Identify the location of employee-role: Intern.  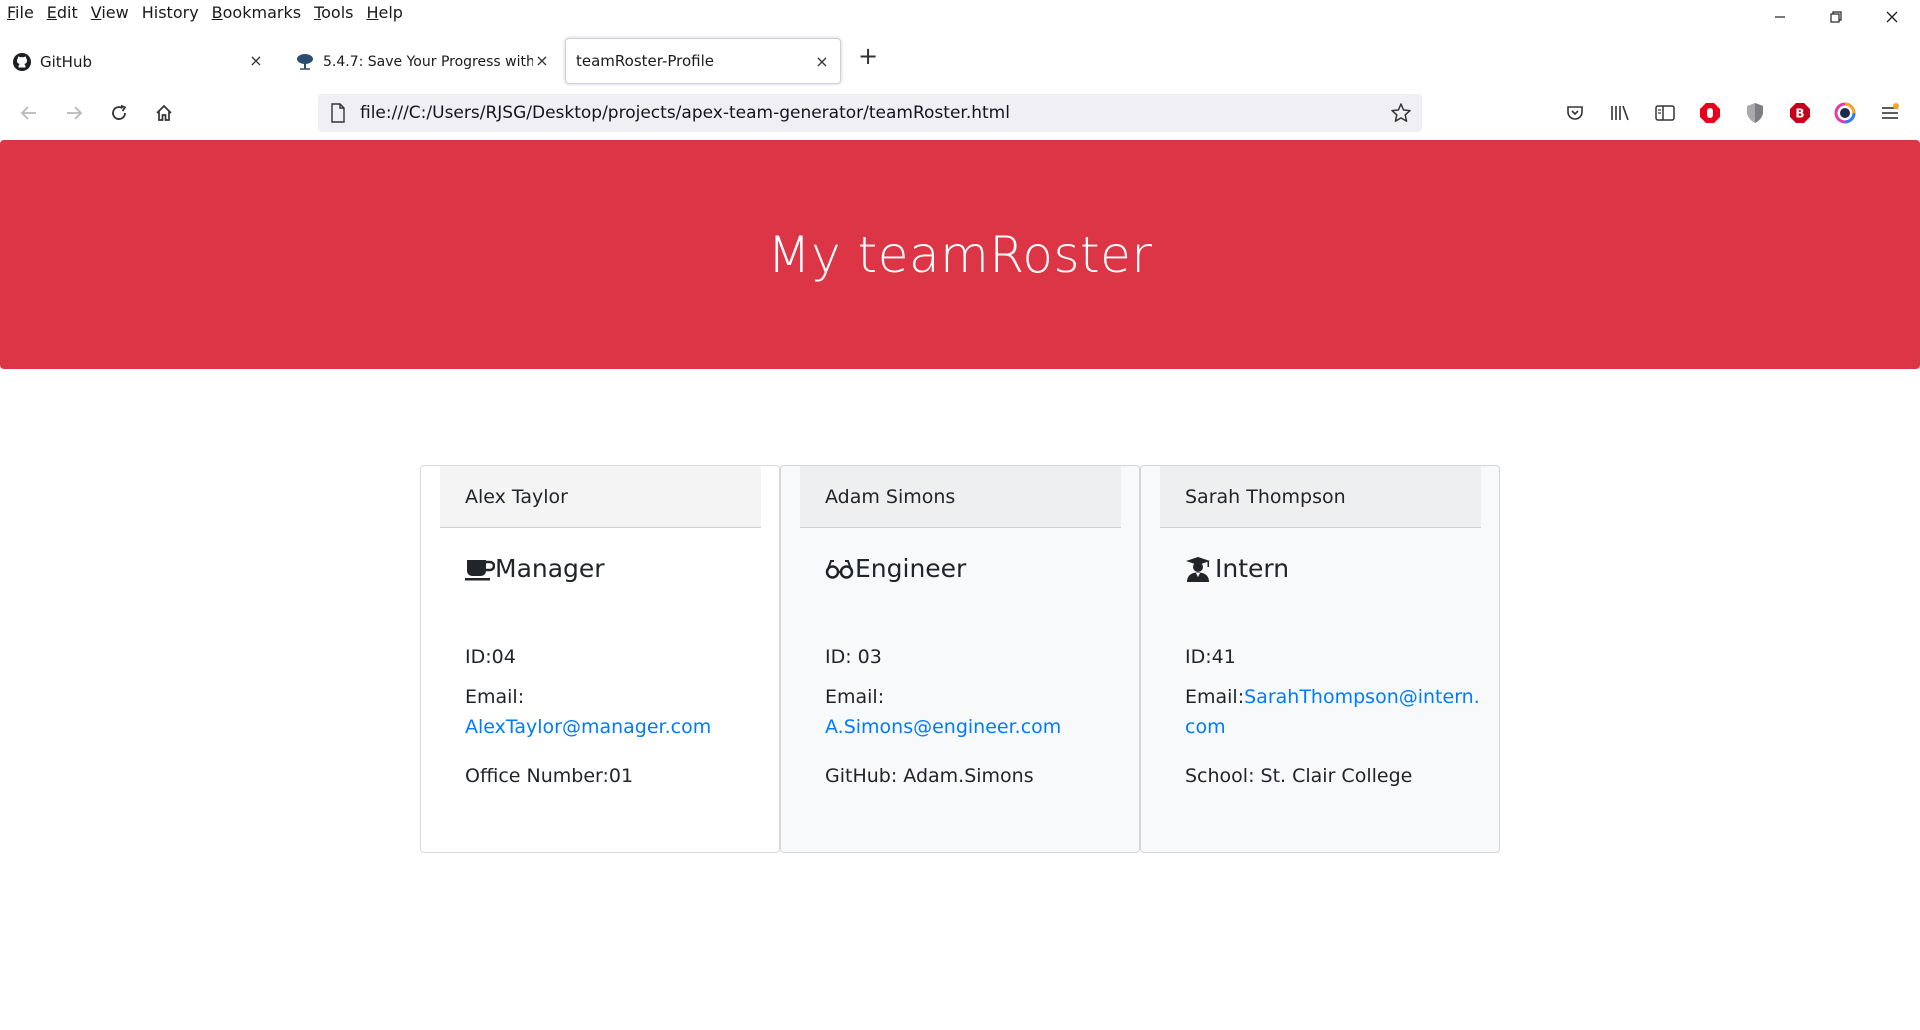
(1237, 568).